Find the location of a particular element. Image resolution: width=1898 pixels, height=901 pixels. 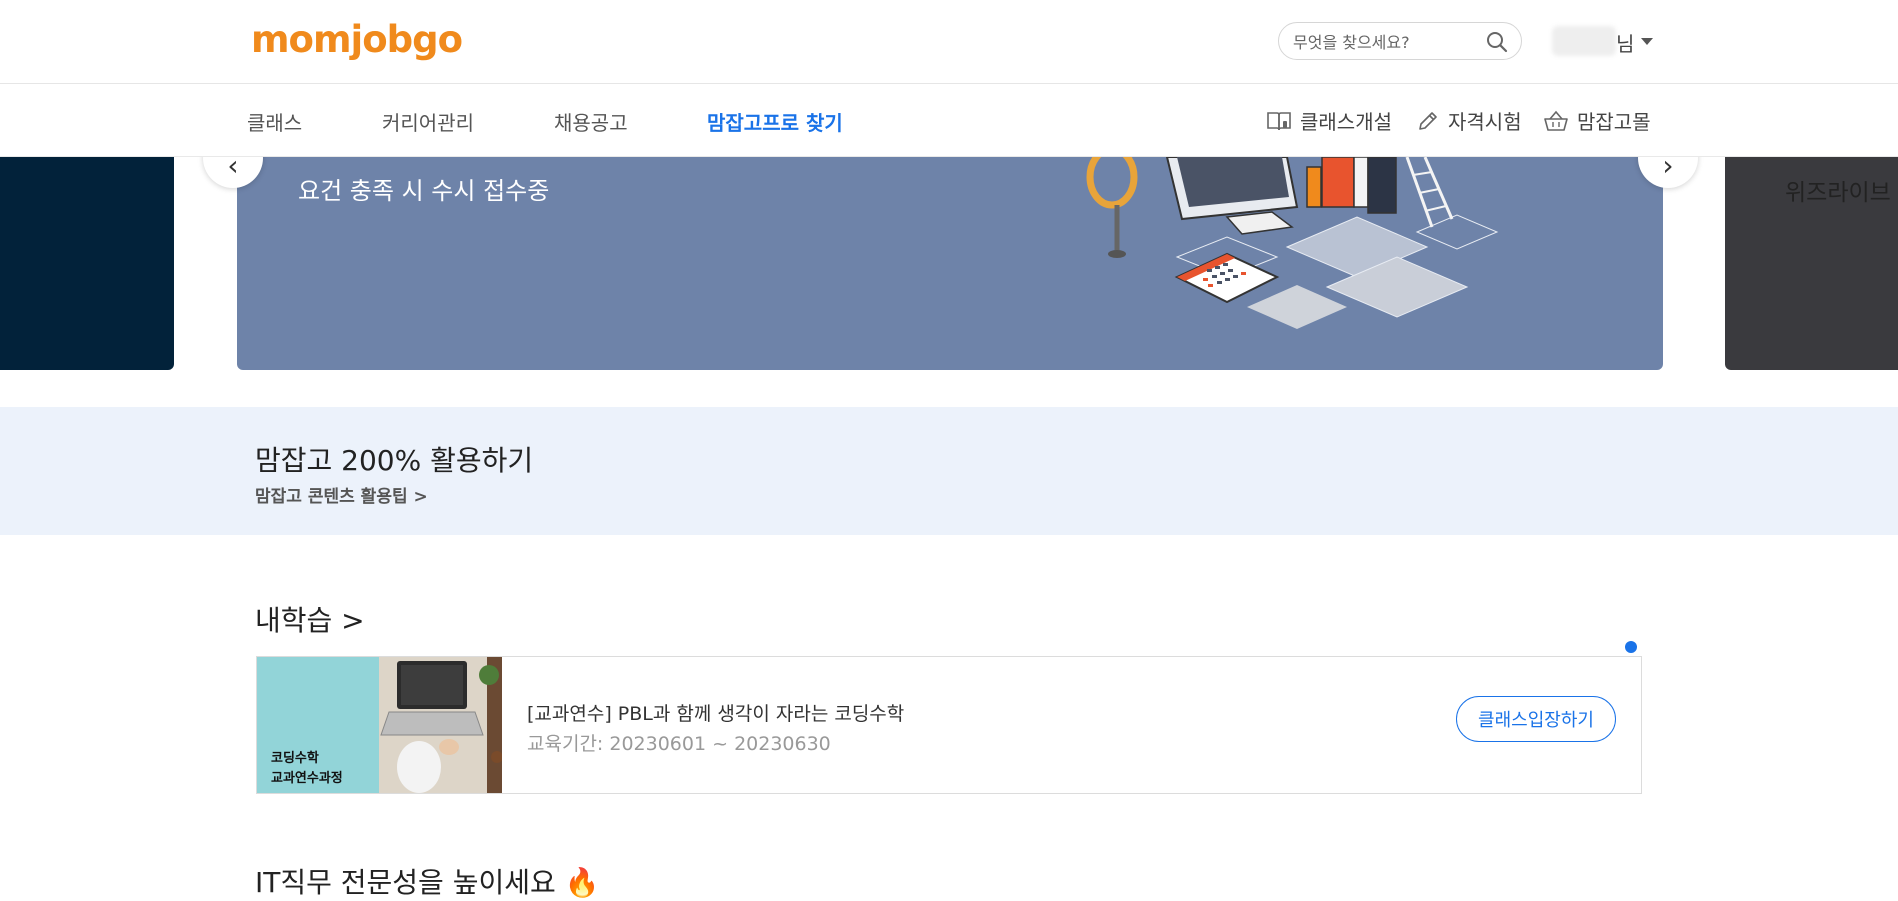

banner-text: 요건 충족 시 수시 접수중 is located at coordinates (424, 191).